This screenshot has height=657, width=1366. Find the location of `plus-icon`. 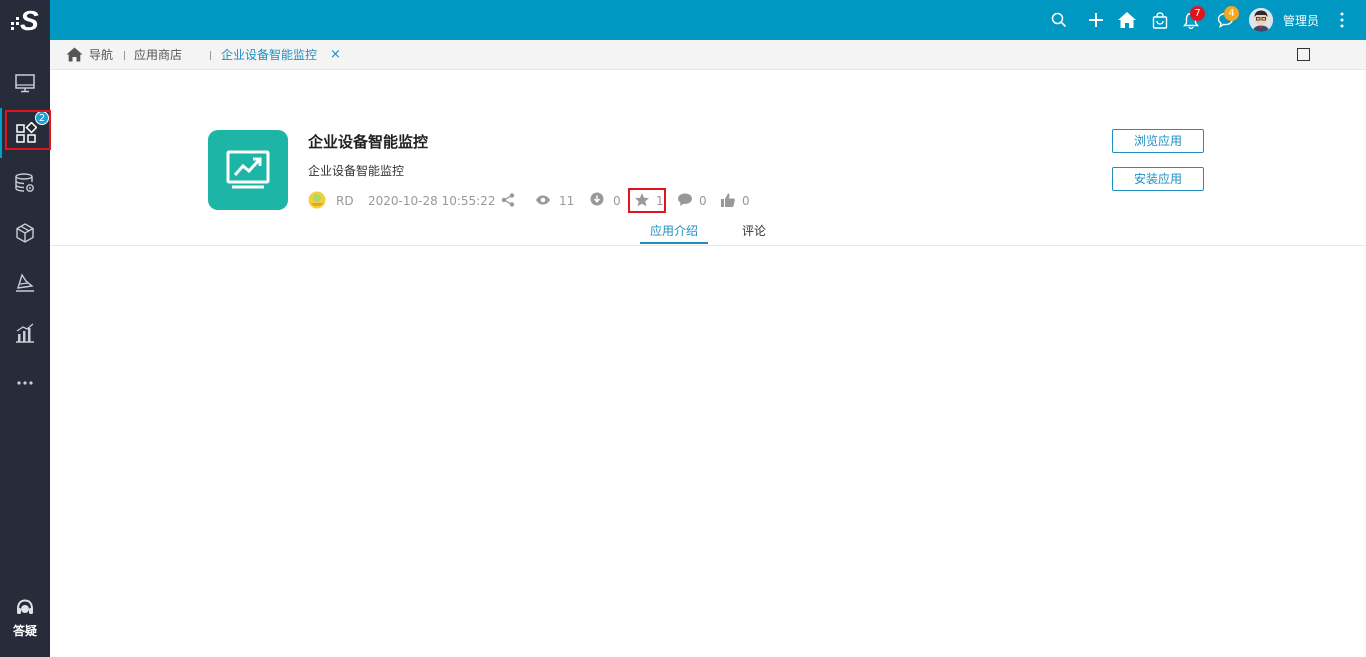

plus-icon is located at coordinates (1096, 20).